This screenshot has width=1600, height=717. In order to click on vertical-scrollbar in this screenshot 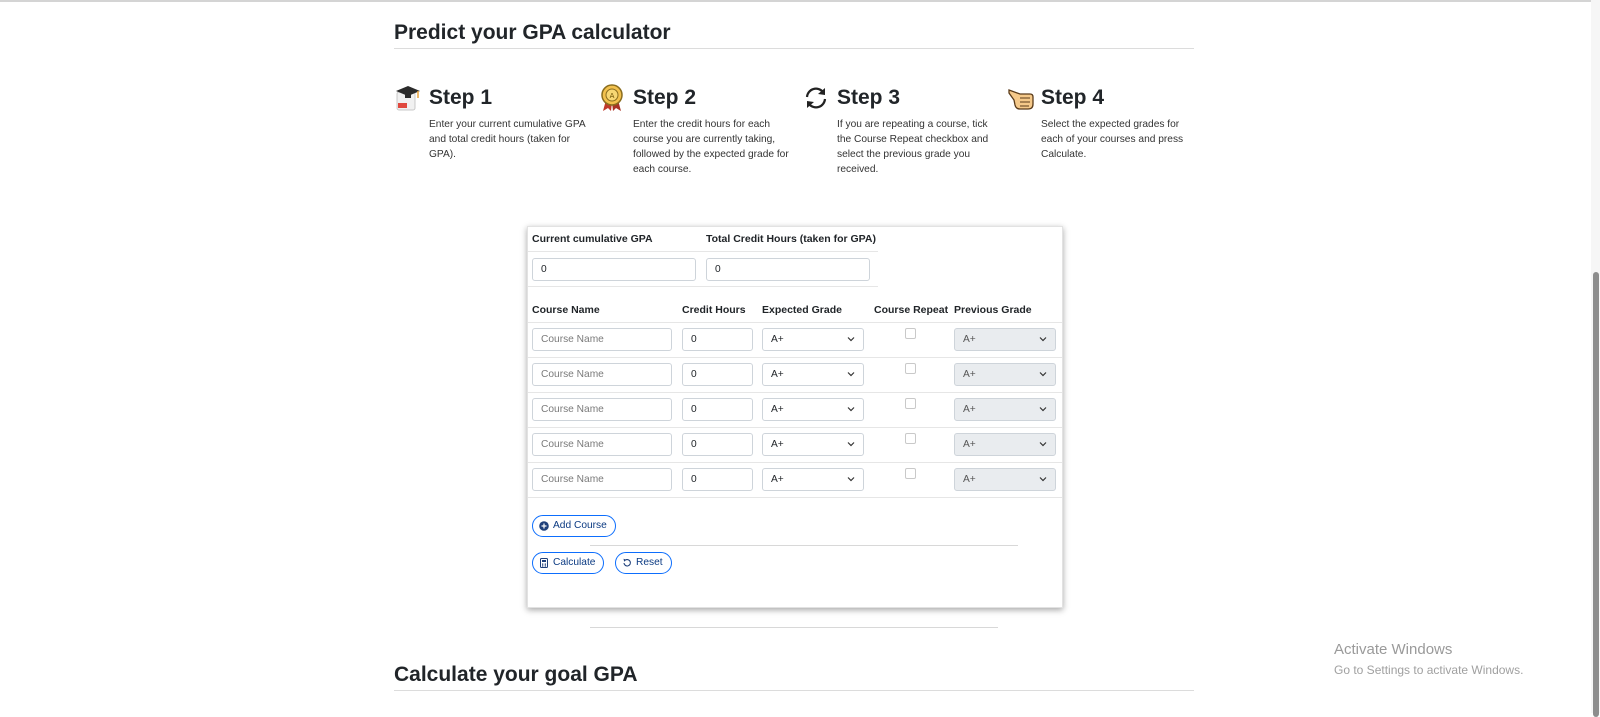, I will do `click(1595, 358)`.